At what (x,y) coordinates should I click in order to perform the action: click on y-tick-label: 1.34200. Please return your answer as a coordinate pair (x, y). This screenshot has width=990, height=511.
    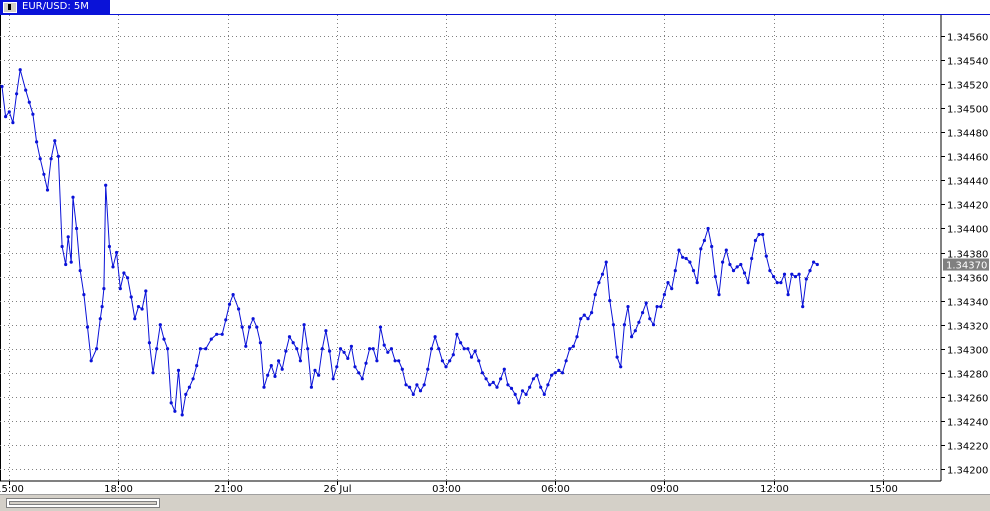
    Looking at the image, I should click on (967, 471).